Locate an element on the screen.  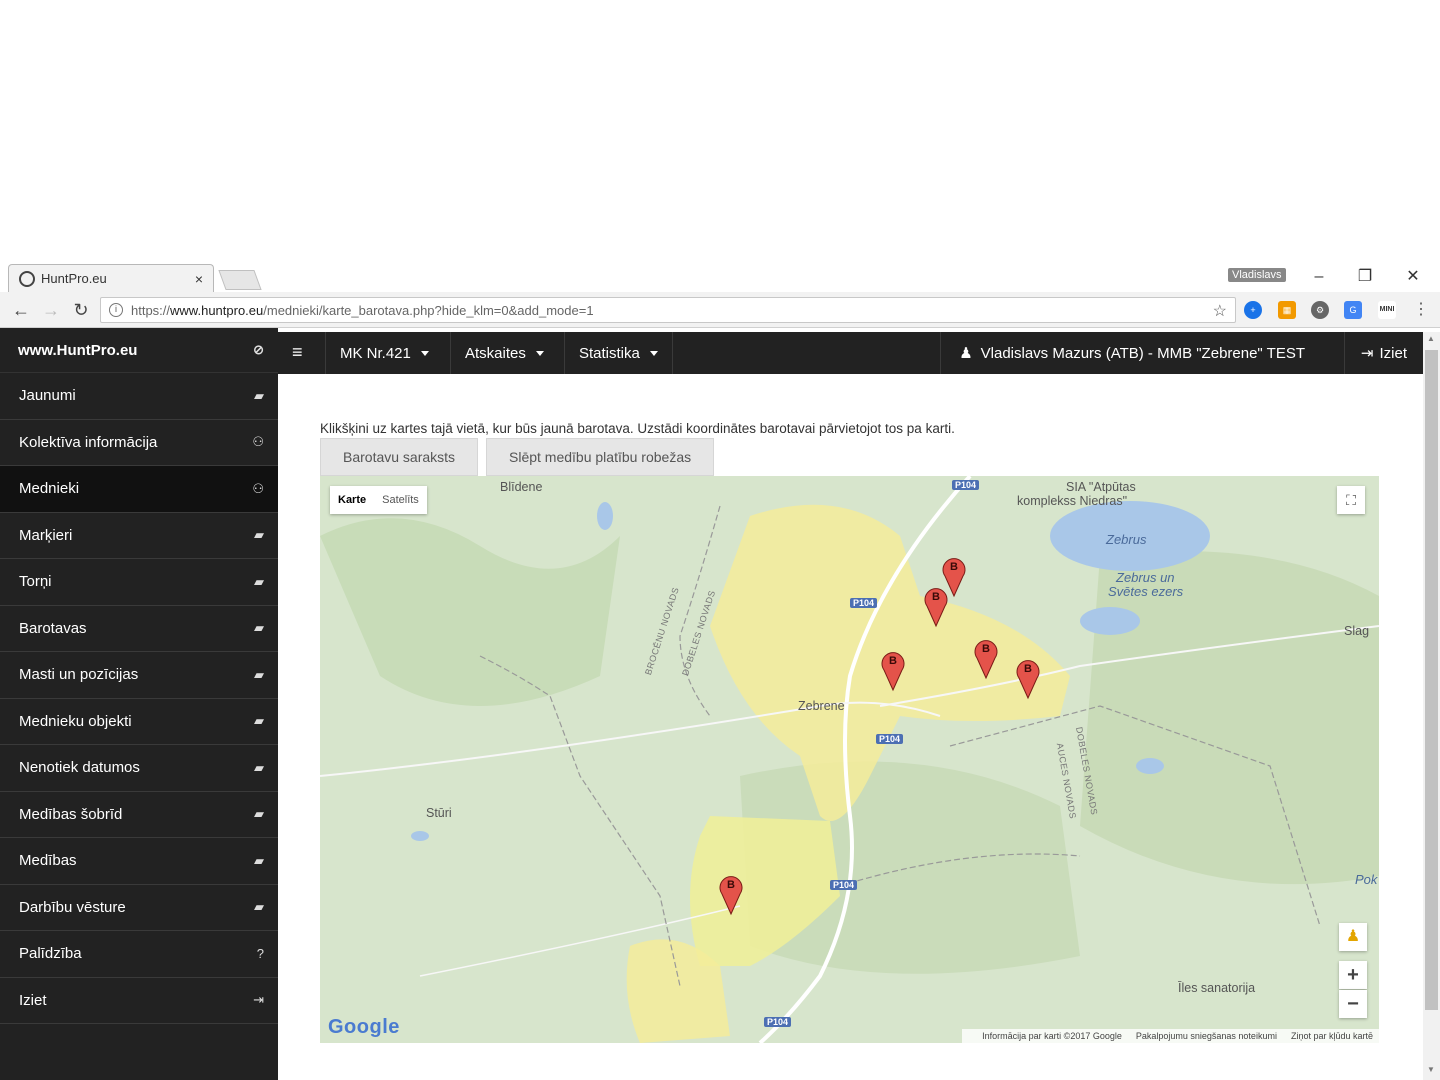
sidebar-item-label: Palīdzība is located at coordinates (50, 954).